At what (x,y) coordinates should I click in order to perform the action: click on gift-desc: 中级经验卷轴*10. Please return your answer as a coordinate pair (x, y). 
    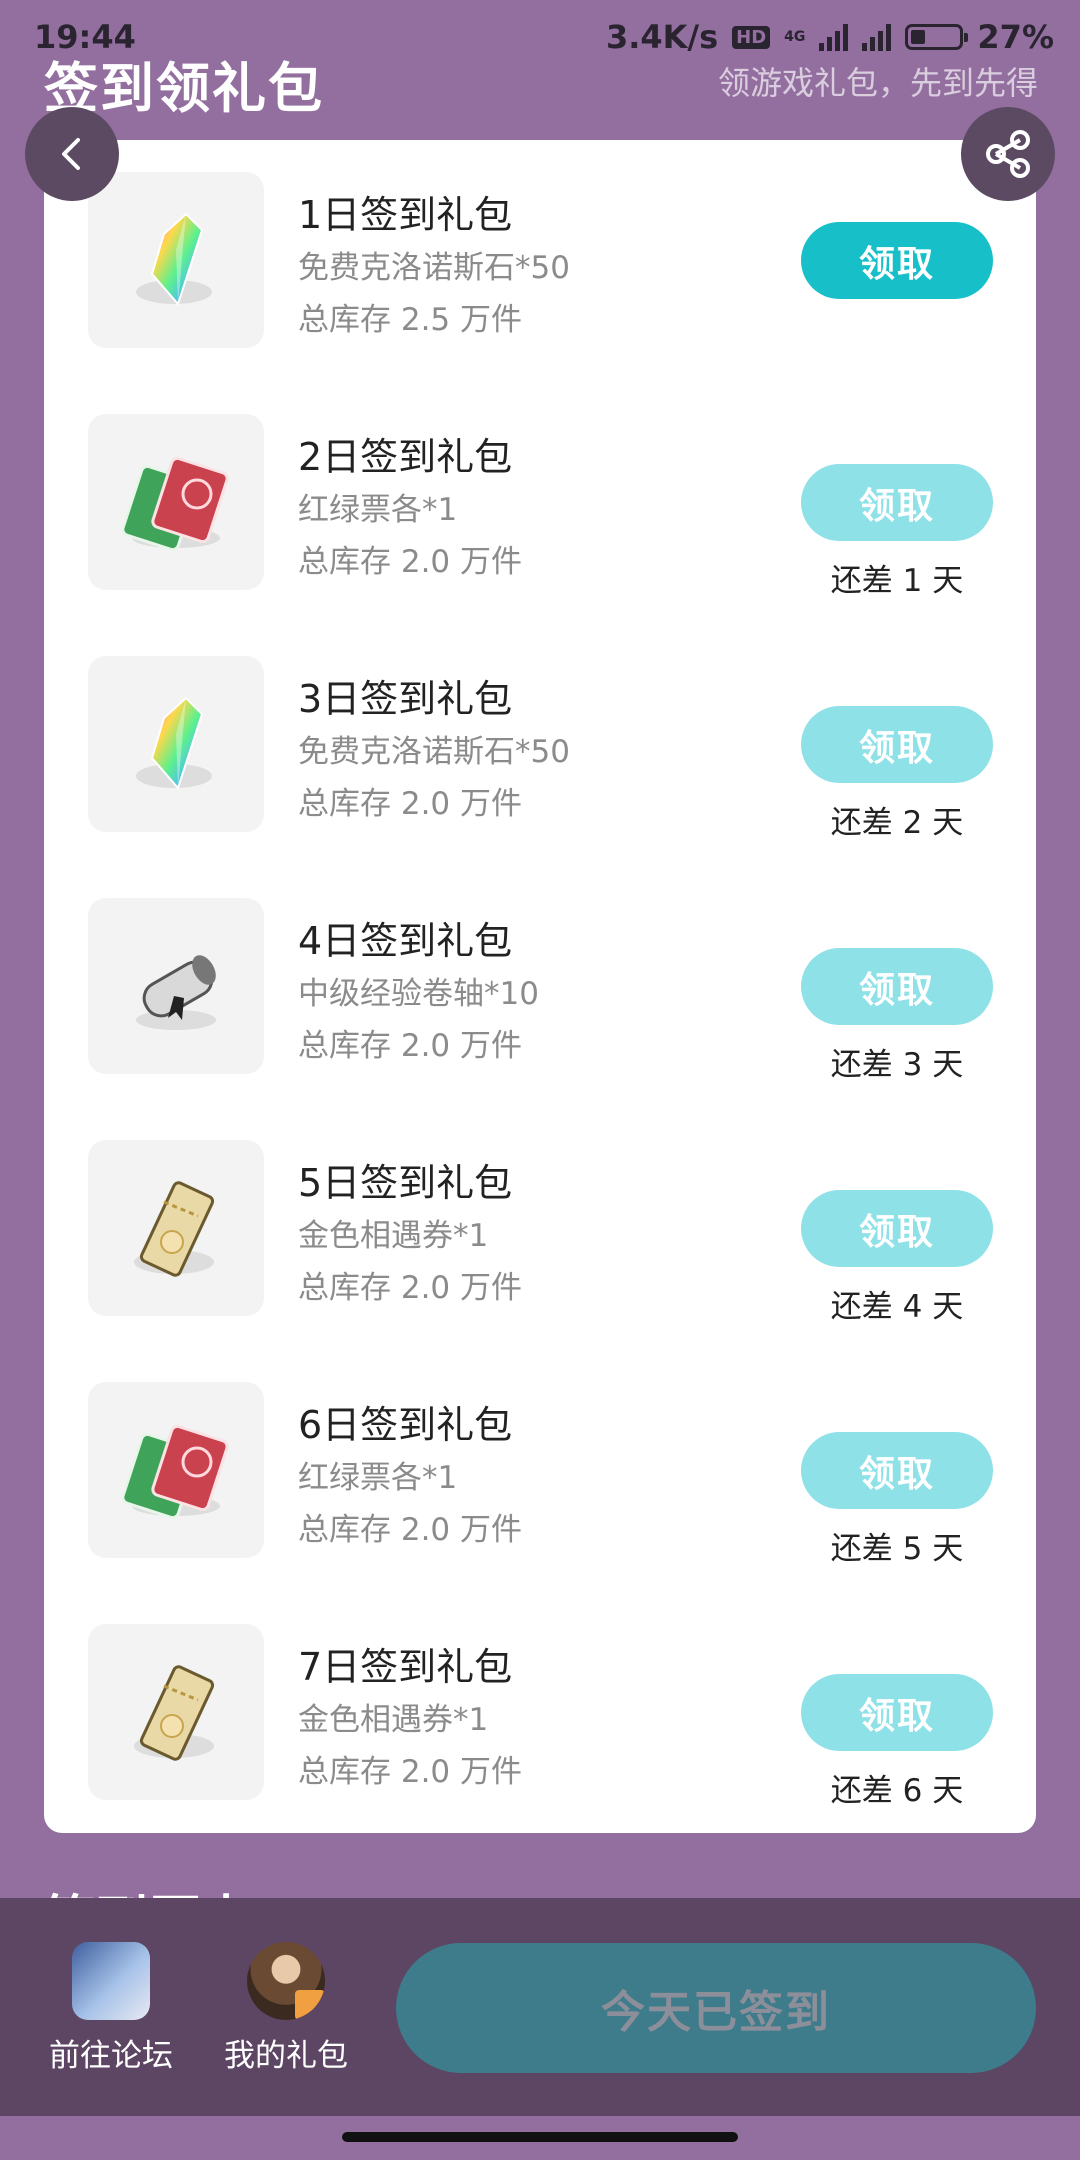
    Looking at the image, I should click on (418, 994).